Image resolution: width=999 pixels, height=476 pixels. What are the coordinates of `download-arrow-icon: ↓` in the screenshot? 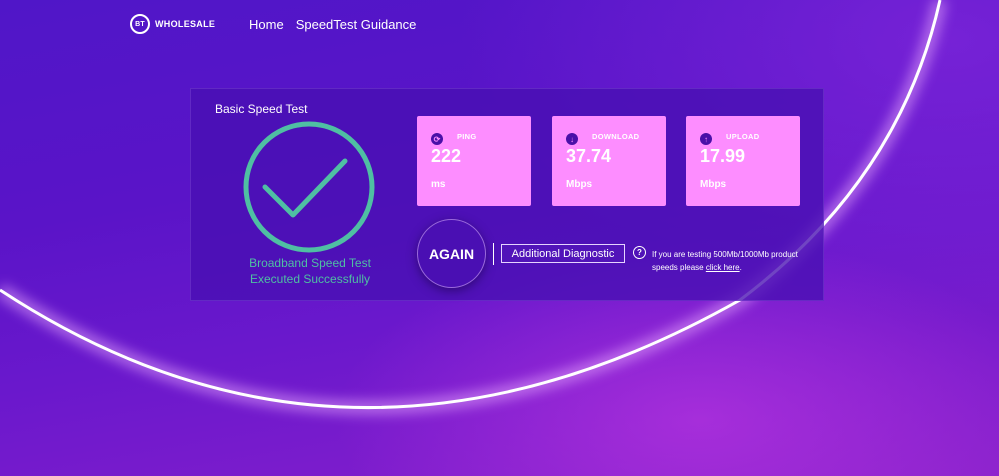 It's located at (572, 139).